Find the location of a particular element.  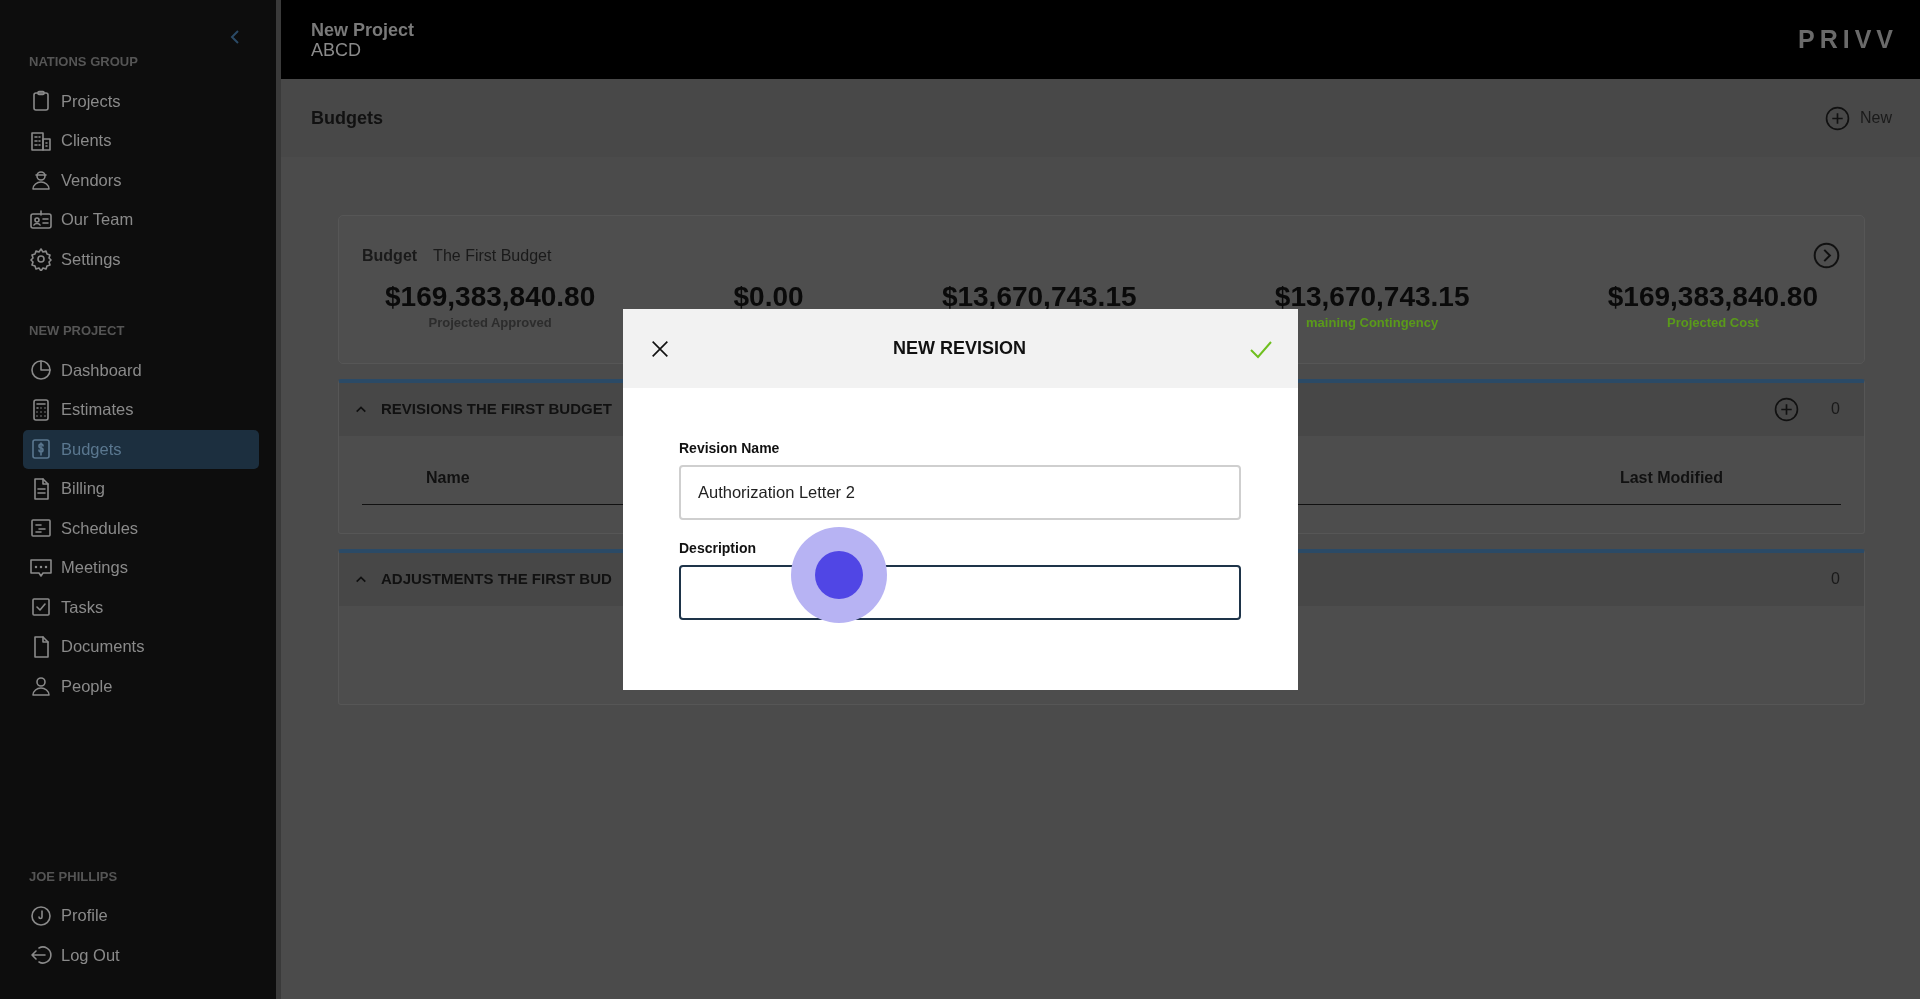

input-field: Authorization Letter 2 is located at coordinates (960, 492).